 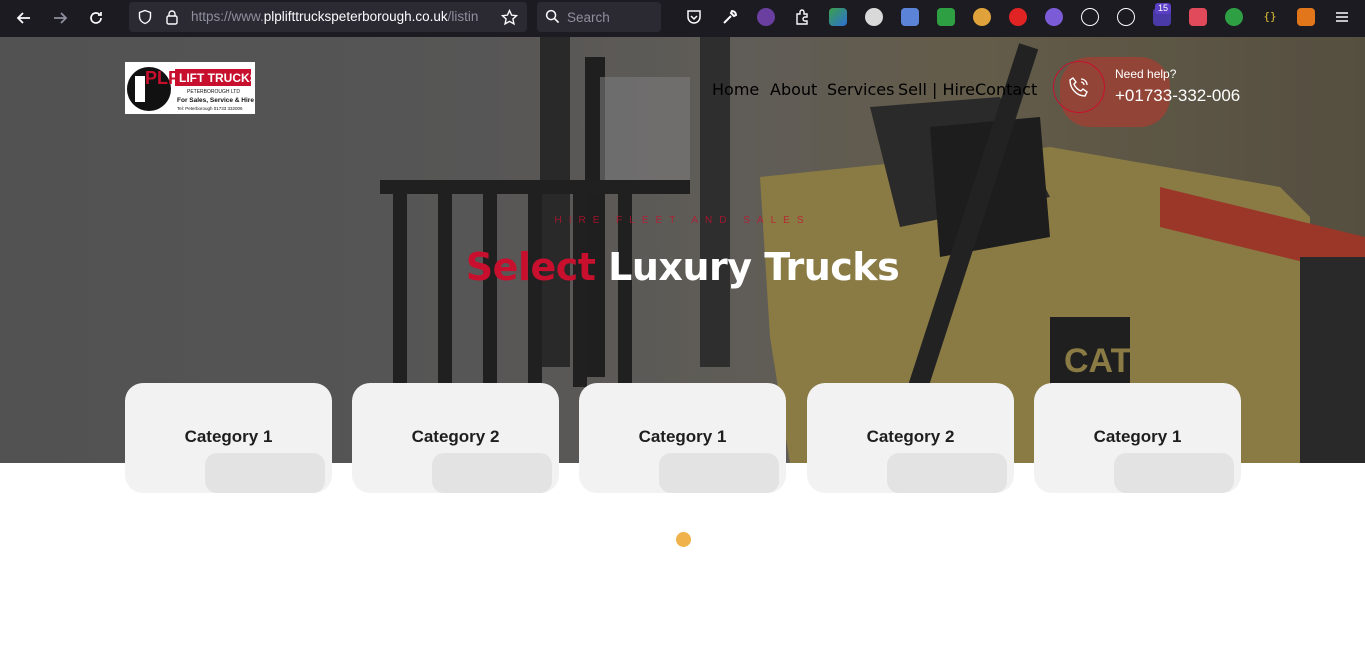 I want to click on hero-kicker: HIRE FLEET AND SALES, so click(x=682, y=220).